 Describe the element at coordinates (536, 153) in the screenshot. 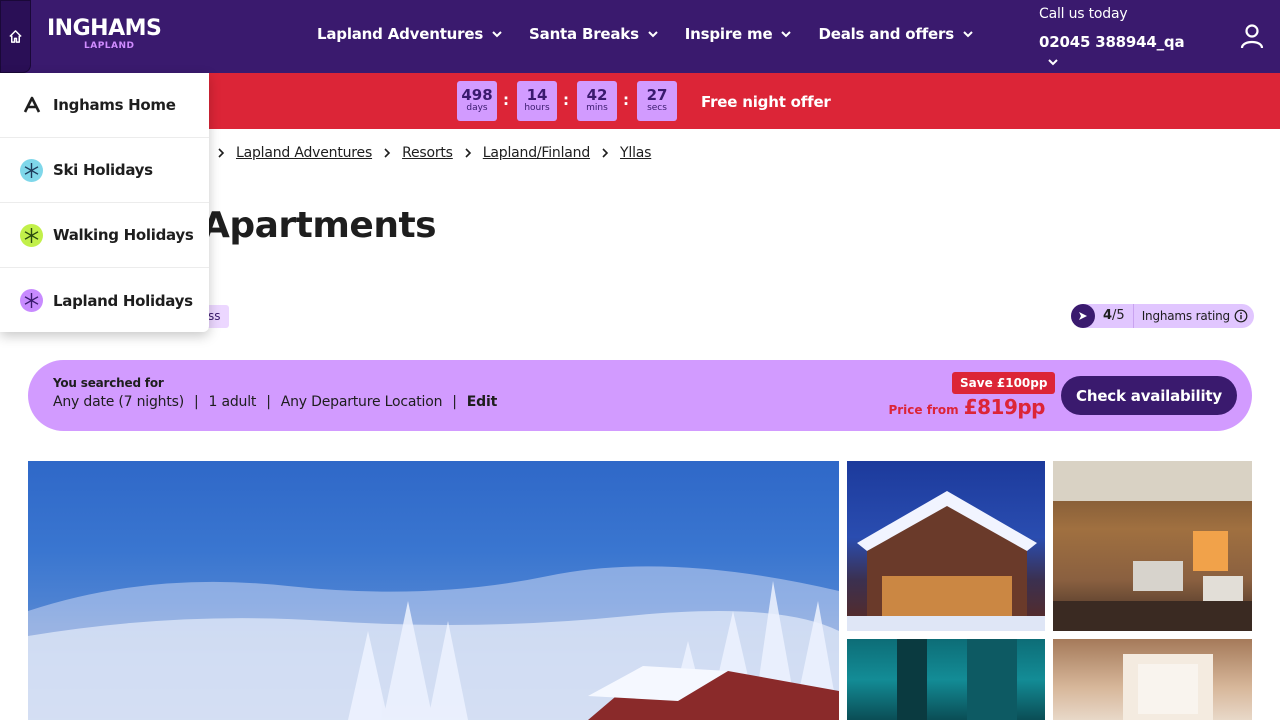

I see `breadcrumb-lapland-finland: Lapland/Finland` at that location.